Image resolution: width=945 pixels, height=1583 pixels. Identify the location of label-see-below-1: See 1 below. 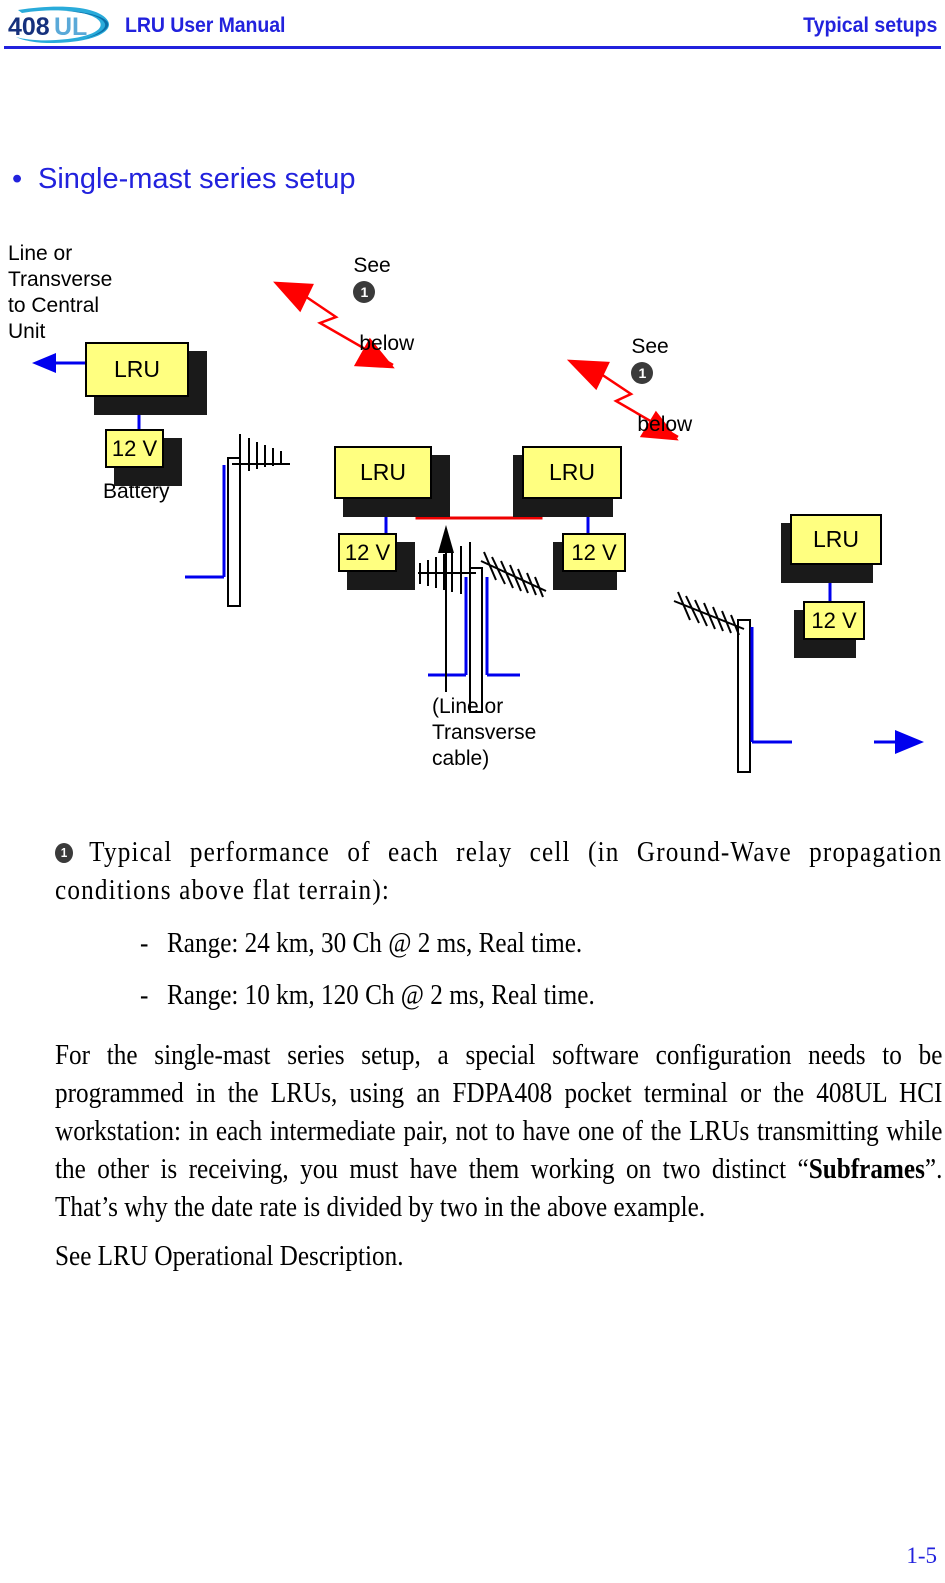
(372, 305).